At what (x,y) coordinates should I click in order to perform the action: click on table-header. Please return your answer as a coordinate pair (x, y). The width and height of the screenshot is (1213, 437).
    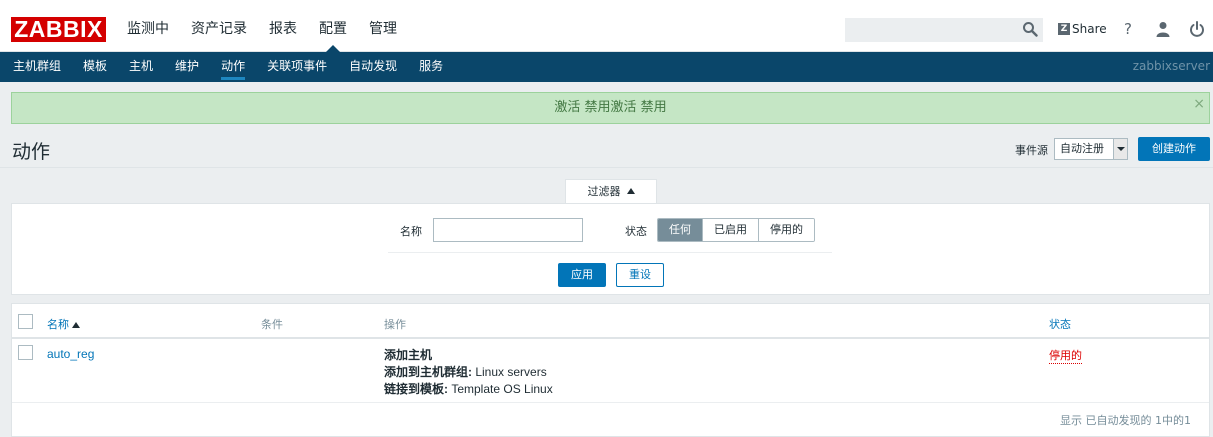
    Looking at the image, I should click on (610, 321).